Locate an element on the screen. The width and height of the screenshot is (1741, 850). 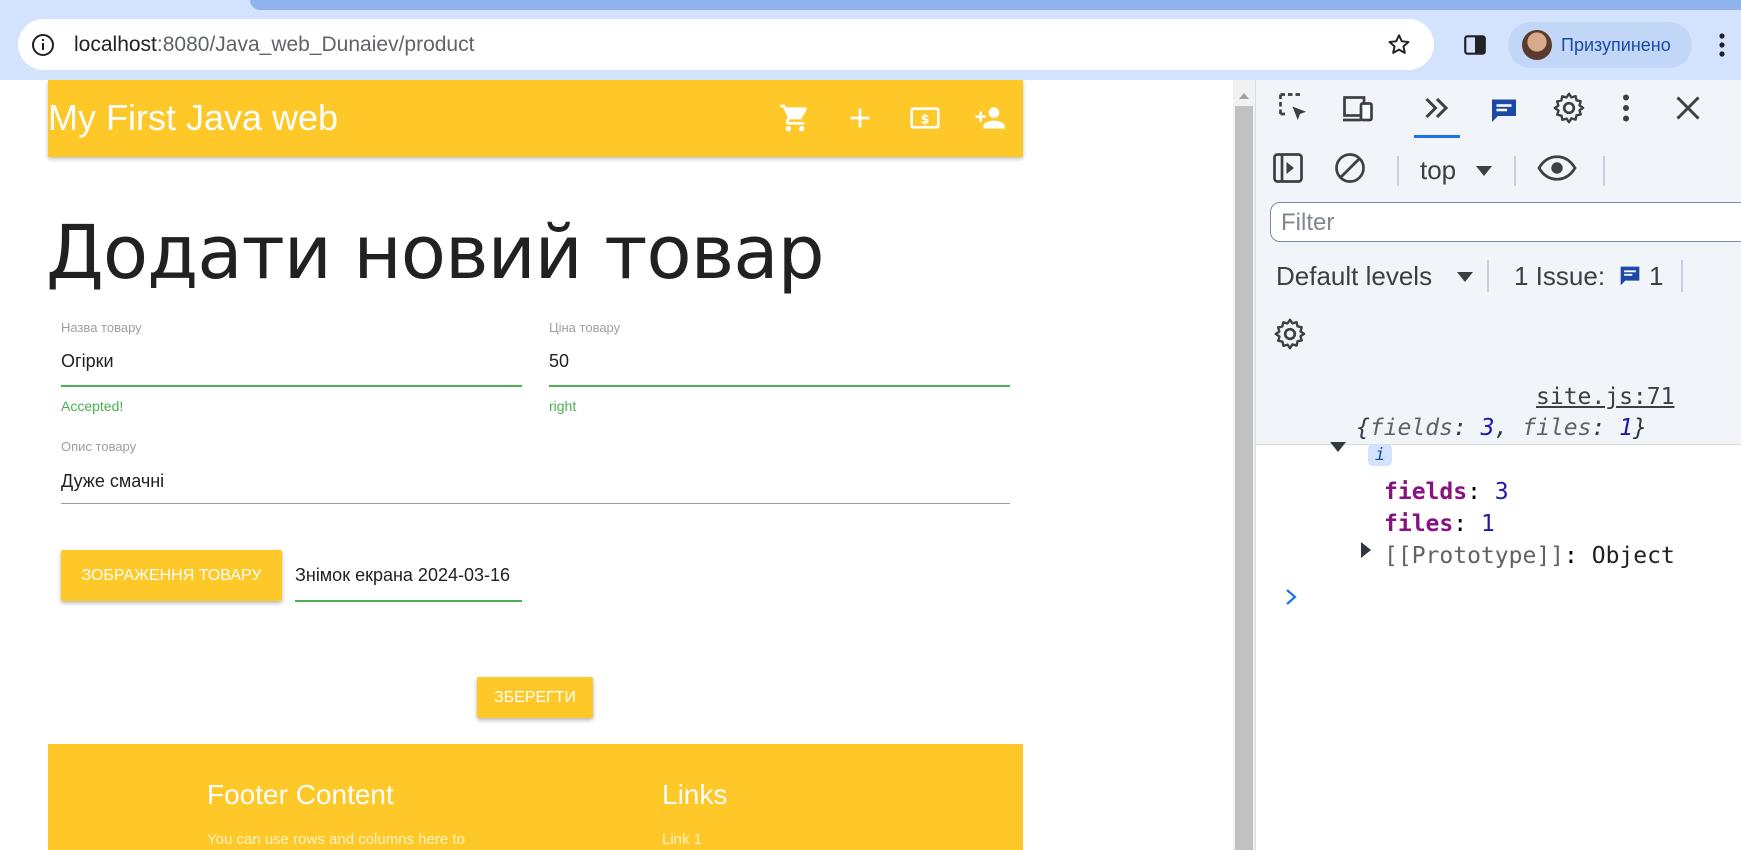
summary-value-files: 1 is located at coordinates (1626, 428).